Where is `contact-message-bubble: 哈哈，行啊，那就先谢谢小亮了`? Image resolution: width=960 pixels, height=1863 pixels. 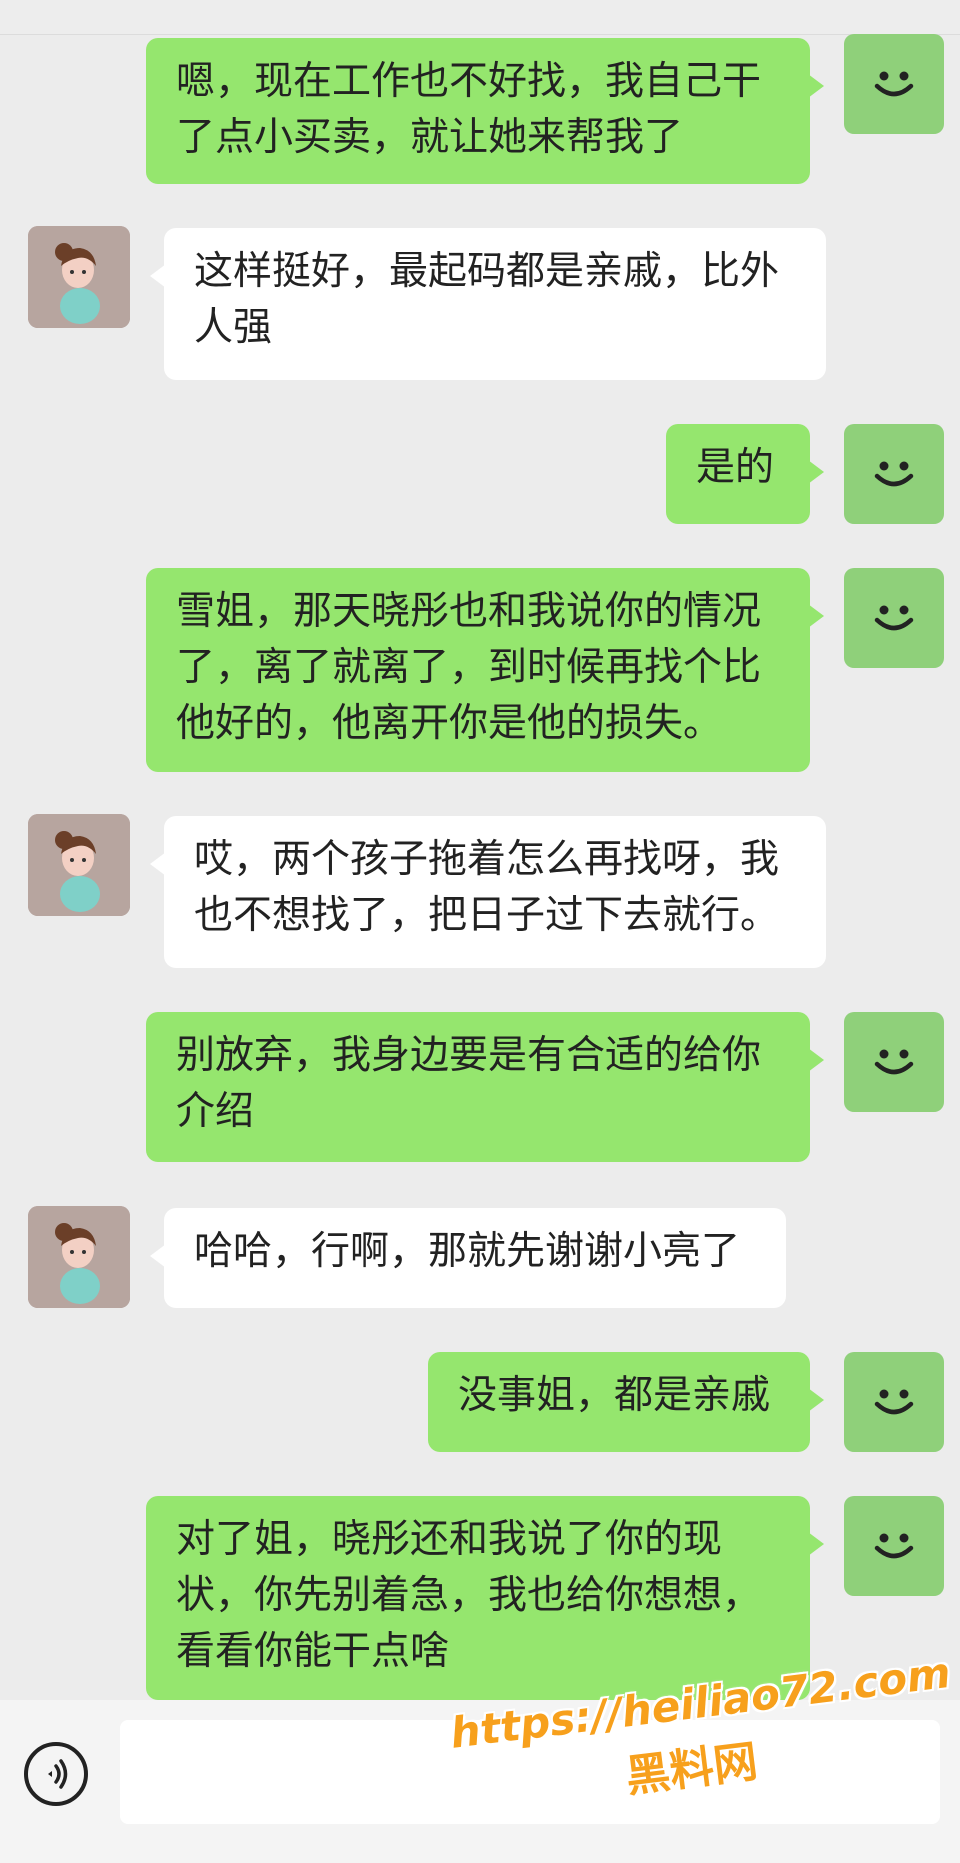 contact-message-bubble: 哈哈，行啊，那就先谢谢小亮了 is located at coordinates (468, 1258).